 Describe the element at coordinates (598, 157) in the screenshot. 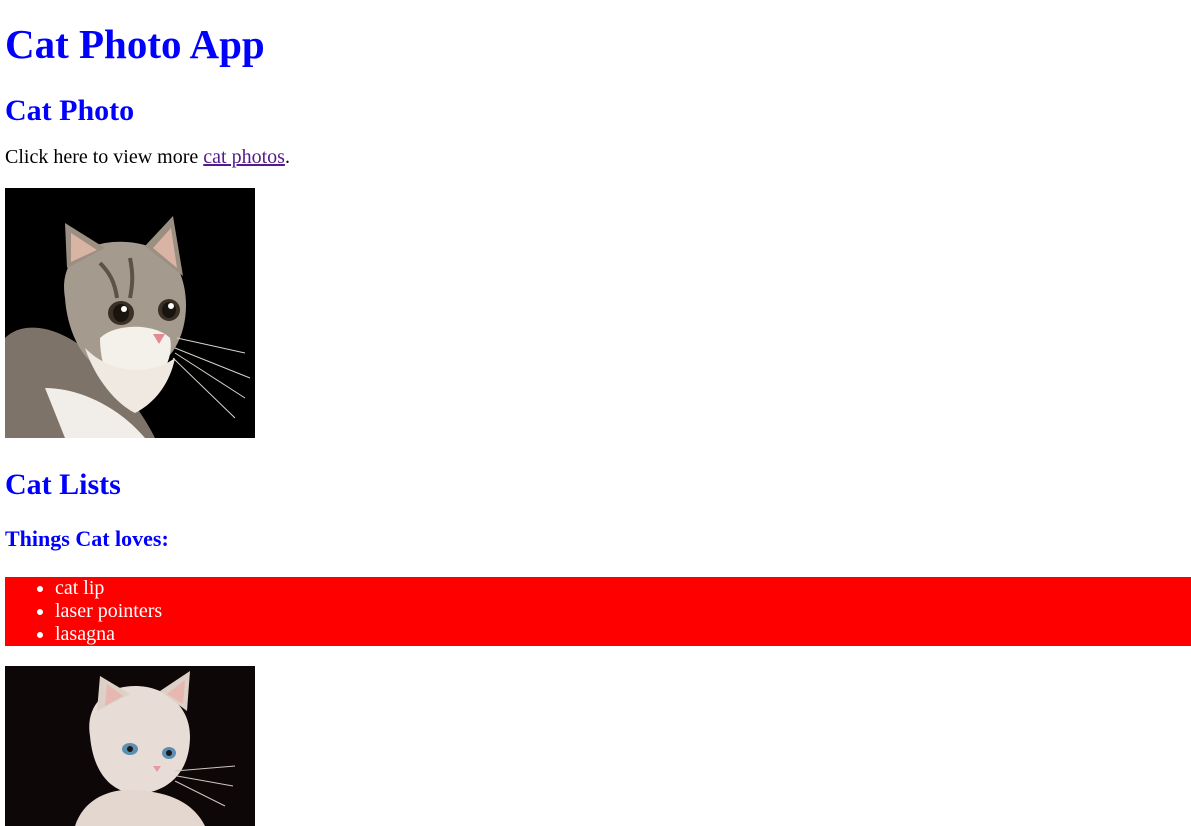

I see `intro-paragraph: Click here to view more cat photos.` at that location.